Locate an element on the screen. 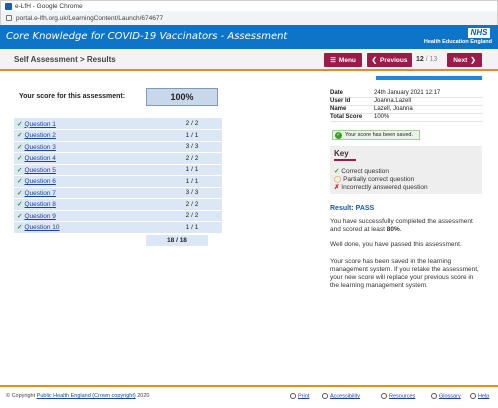  question-link: Question 5 is located at coordinates (39, 170).